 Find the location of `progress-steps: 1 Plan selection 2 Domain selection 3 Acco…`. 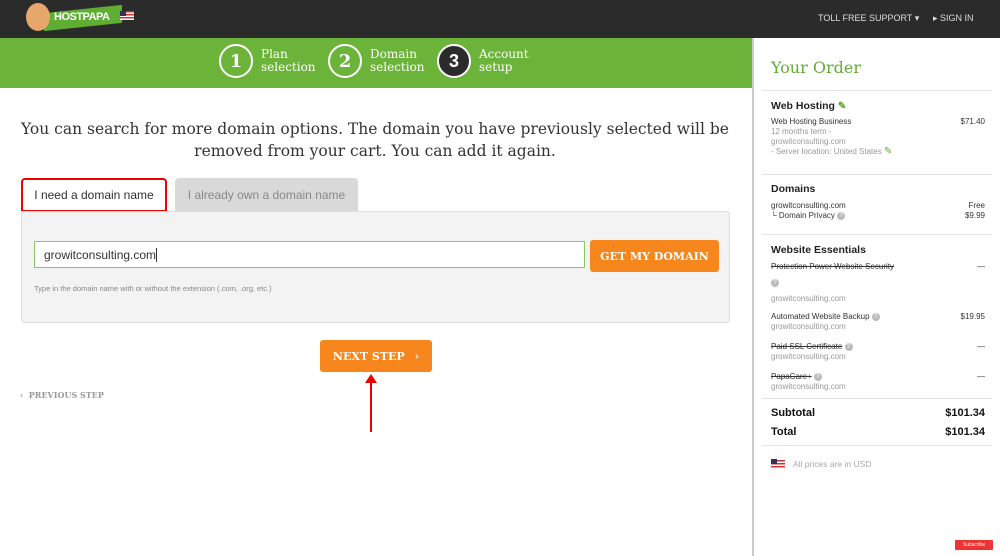

progress-steps: 1 Plan selection 2 Domain selection 3 Acco… is located at coordinates (376, 63).